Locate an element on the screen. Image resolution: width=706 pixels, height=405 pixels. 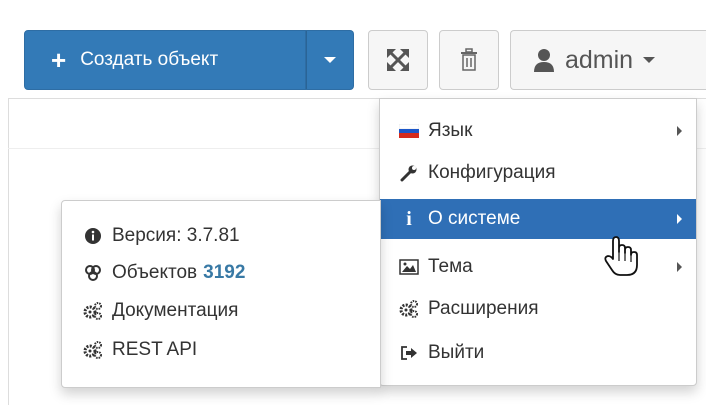
objects-count: 3192 is located at coordinates (224, 272).